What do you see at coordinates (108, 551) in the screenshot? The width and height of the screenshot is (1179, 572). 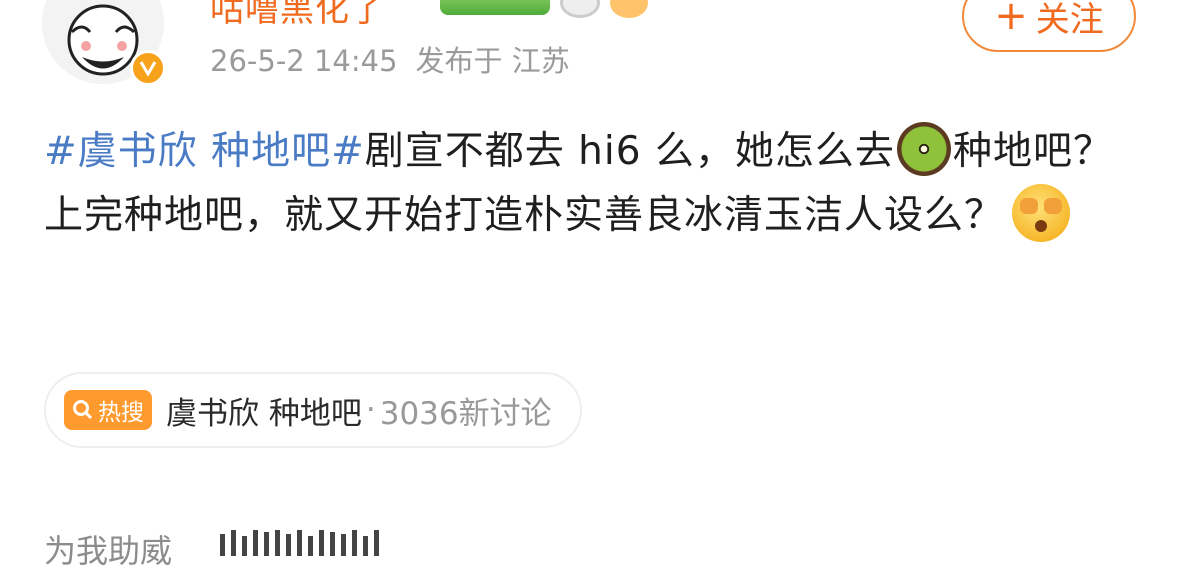 I see `support-label: 为我助威` at bounding box center [108, 551].